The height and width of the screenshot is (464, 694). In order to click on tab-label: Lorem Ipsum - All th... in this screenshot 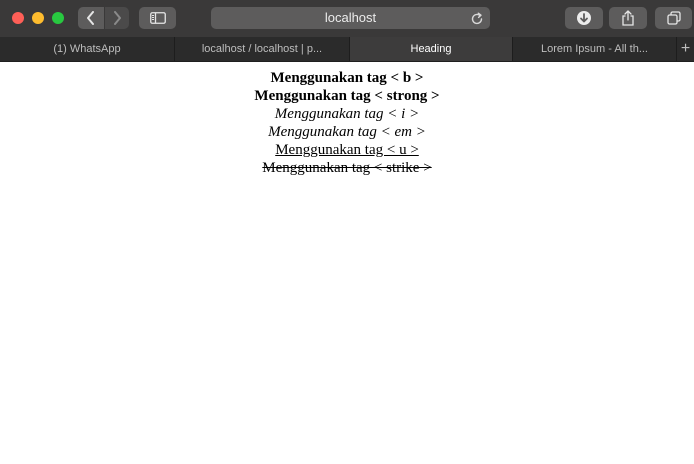, I will do `click(594, 49)`.